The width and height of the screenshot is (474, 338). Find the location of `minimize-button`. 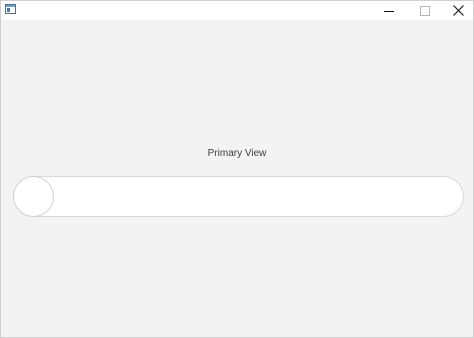

minimize-button is located at coordinates (389, 10).